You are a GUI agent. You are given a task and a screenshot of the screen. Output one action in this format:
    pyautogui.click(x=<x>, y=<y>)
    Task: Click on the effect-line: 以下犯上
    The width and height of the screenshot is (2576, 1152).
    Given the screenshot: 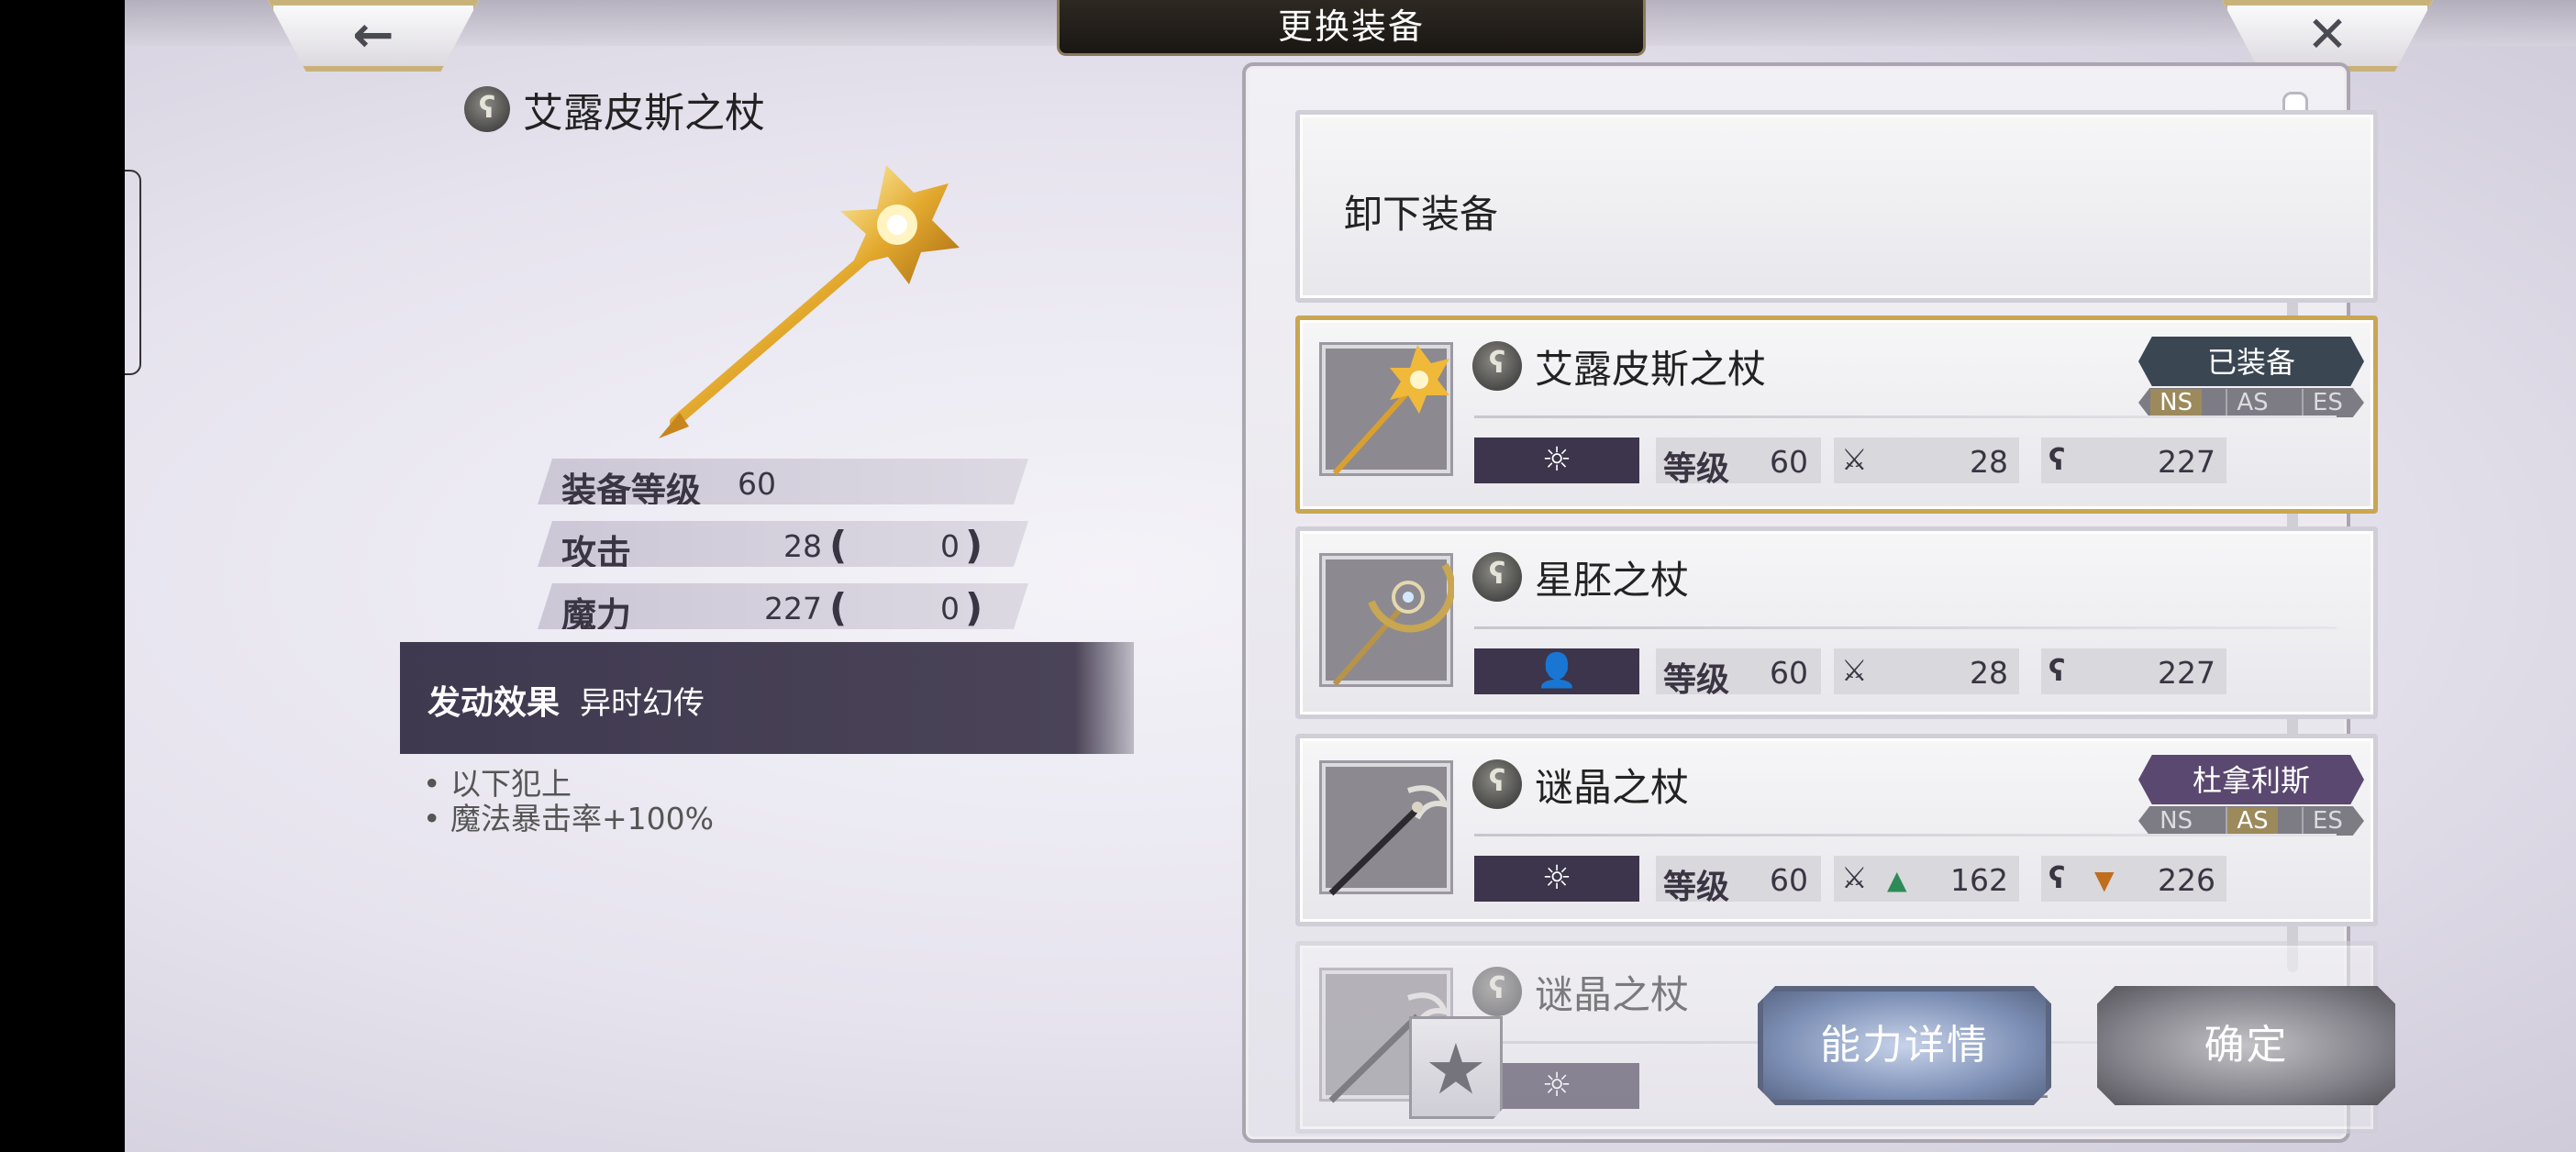 What is the action you would take?
    pyautogui.click(x=568, y=784)
    